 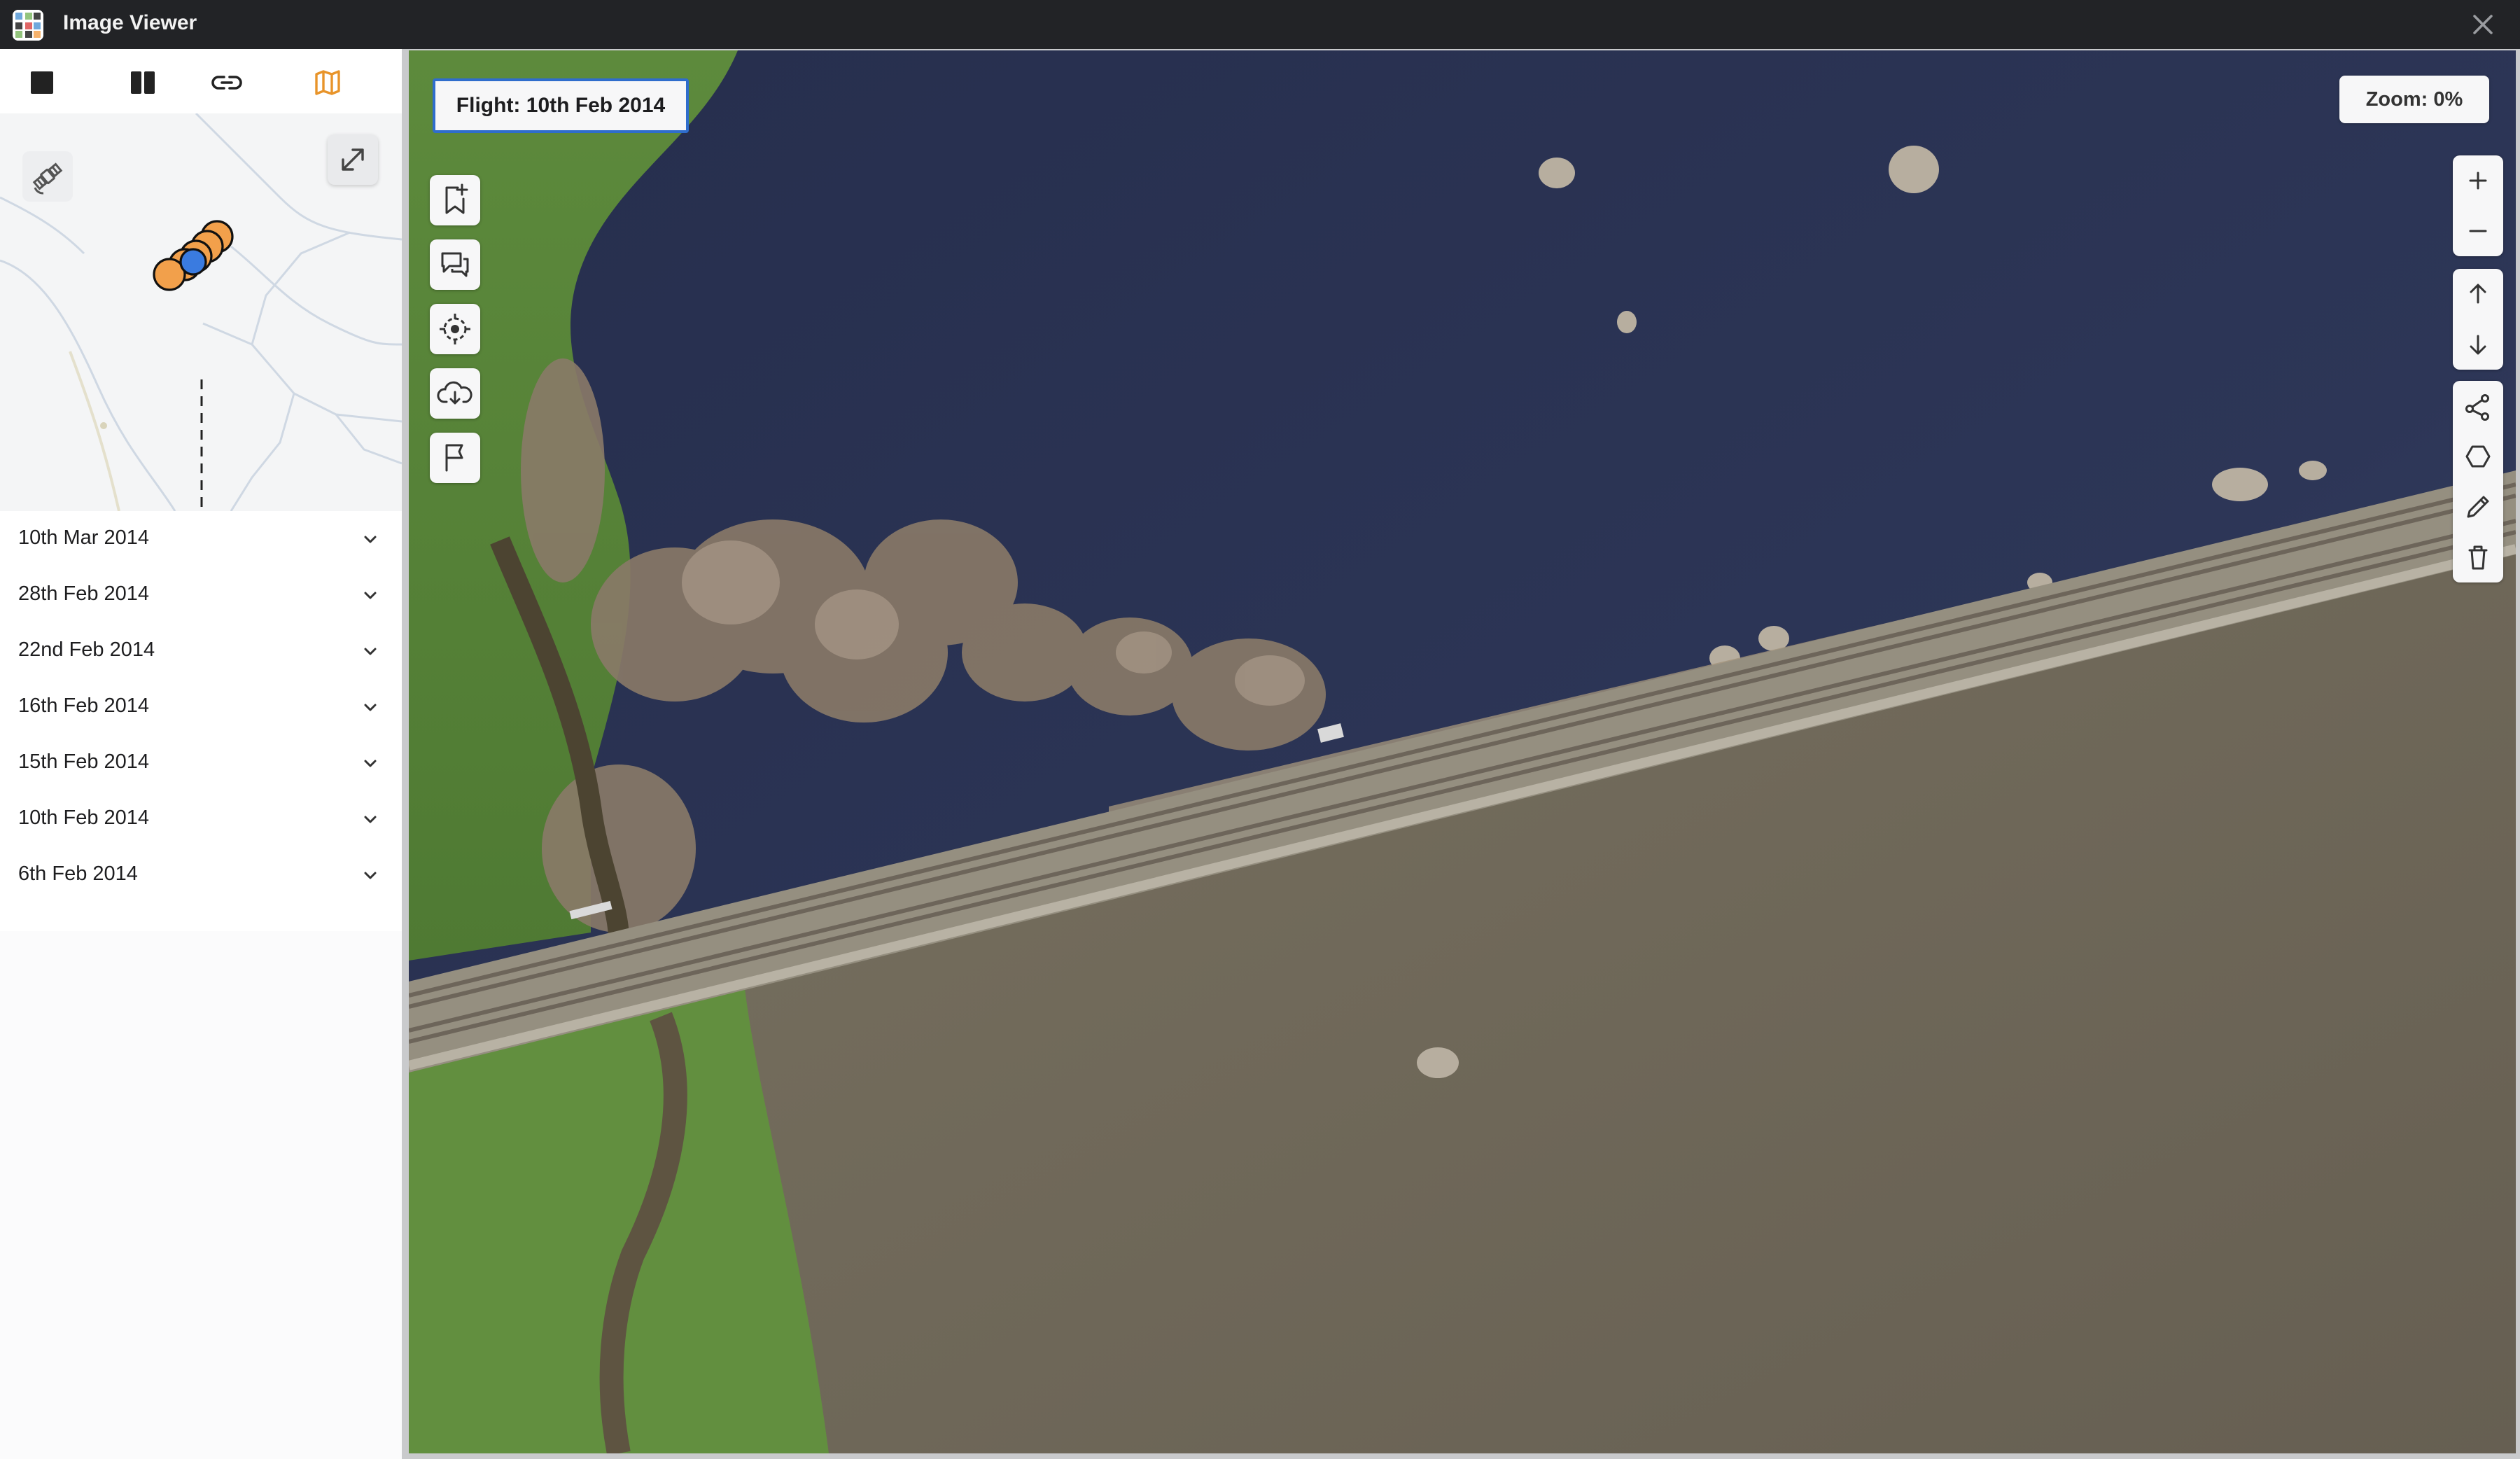 I want to click on zoom-controls, so click(x=2478, y=205).